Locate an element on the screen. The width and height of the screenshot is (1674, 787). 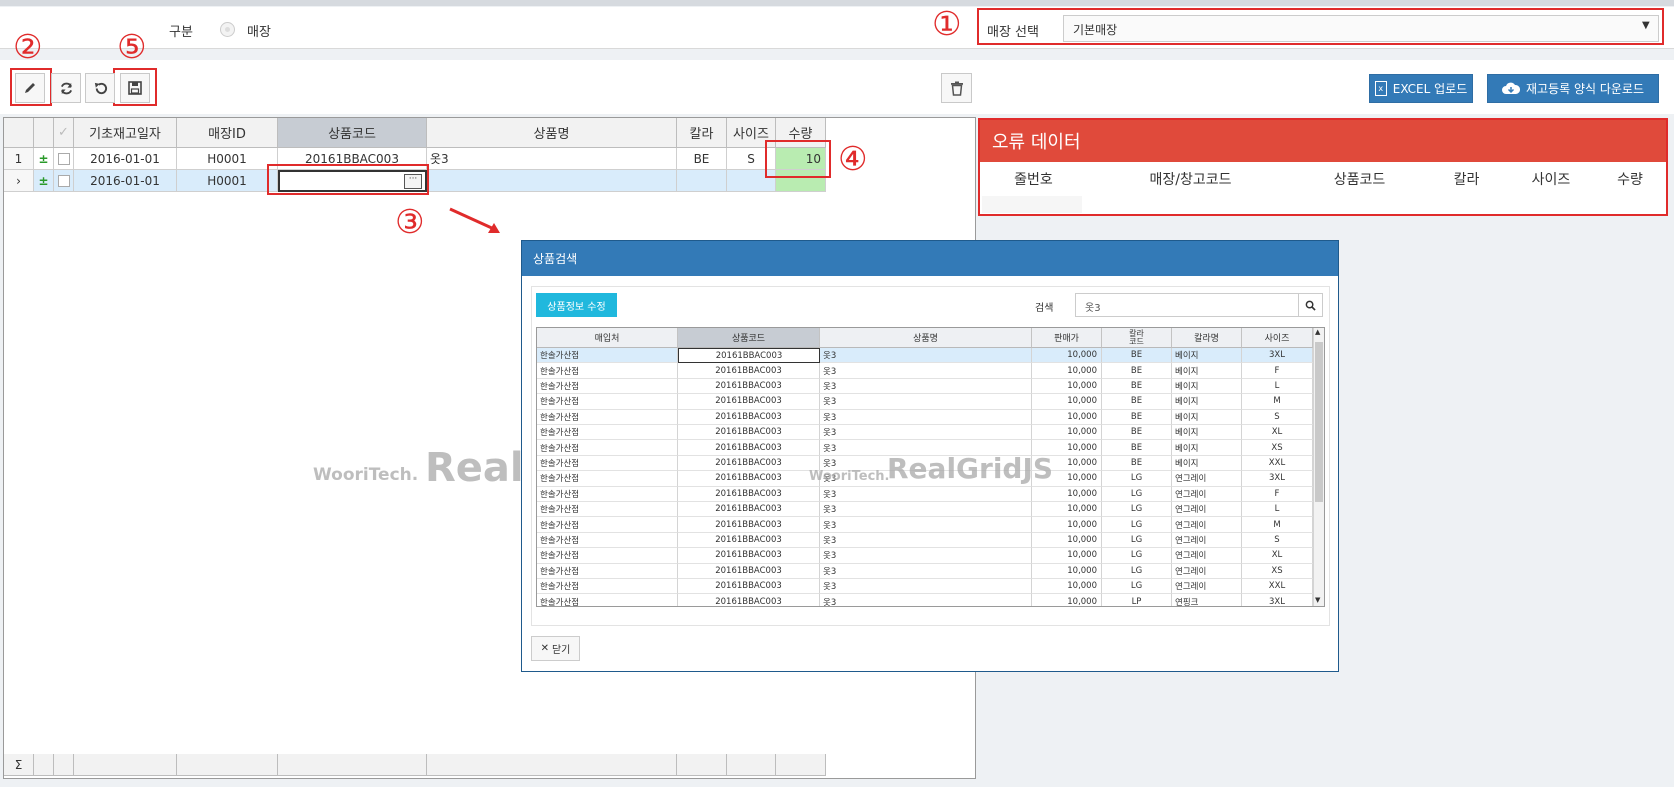
cell-product-name is located at coordinates (552, 181).